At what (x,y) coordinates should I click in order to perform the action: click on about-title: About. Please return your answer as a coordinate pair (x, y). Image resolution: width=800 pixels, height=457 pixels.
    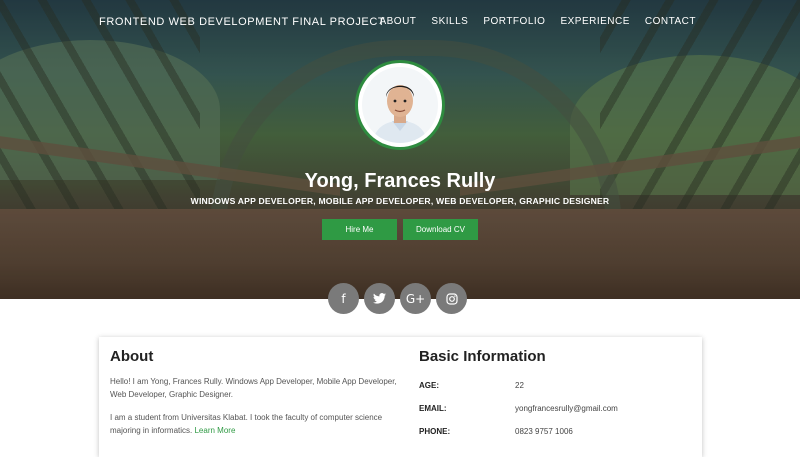
    Looking at the image, I should click on (132, 356).